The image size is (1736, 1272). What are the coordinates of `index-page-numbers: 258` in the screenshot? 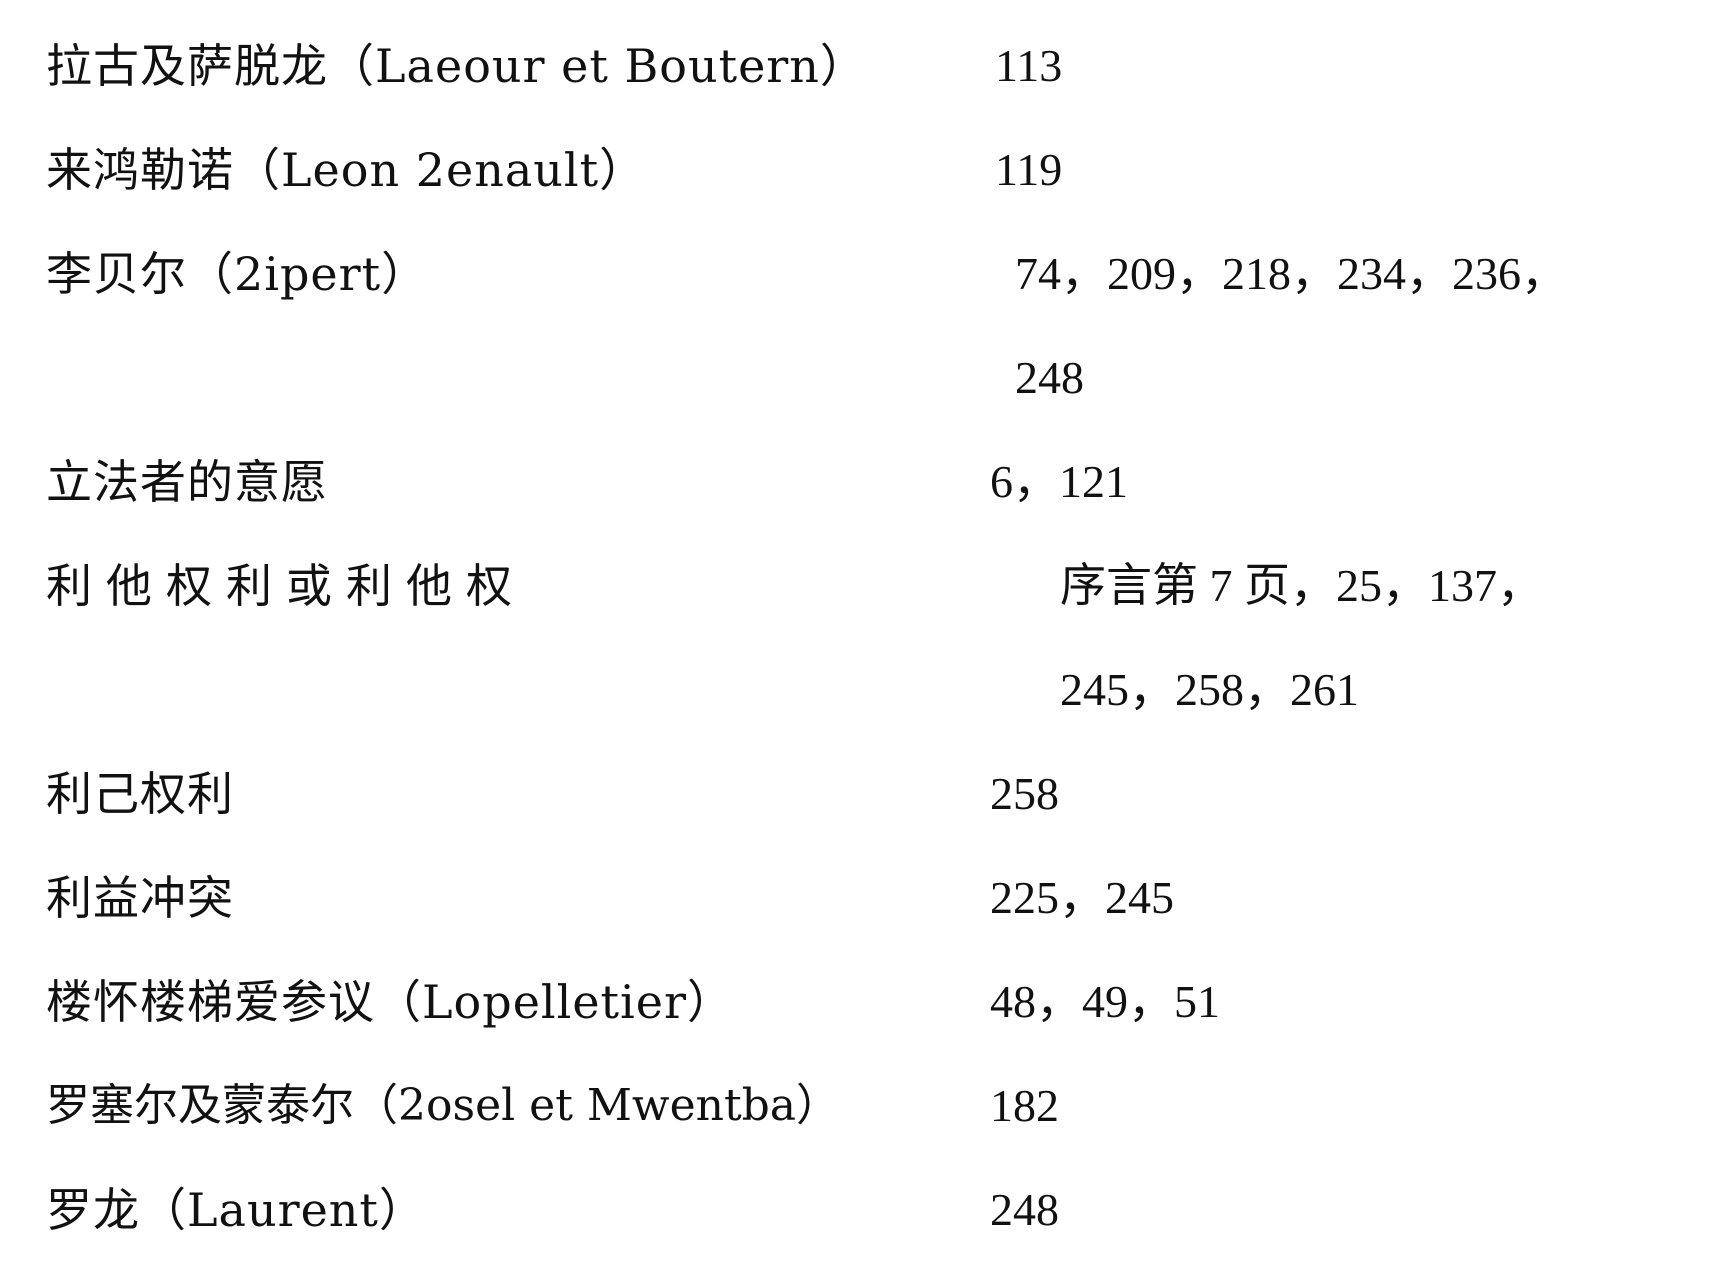 It's located at (1024, 793).